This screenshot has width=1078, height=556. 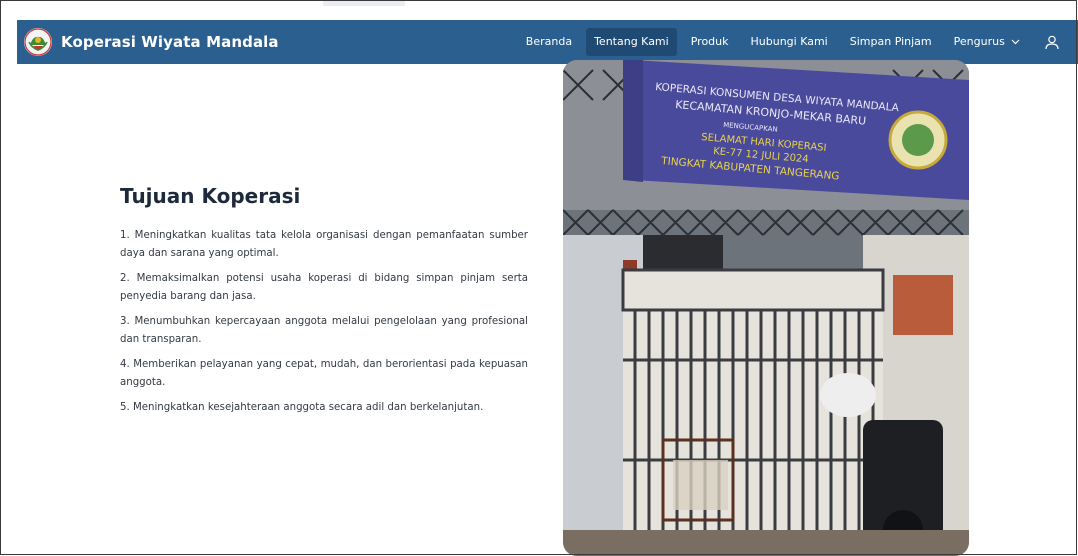 I want to click on nav-item-pengurus-label: Pengurus, so click(x=979, y=41).